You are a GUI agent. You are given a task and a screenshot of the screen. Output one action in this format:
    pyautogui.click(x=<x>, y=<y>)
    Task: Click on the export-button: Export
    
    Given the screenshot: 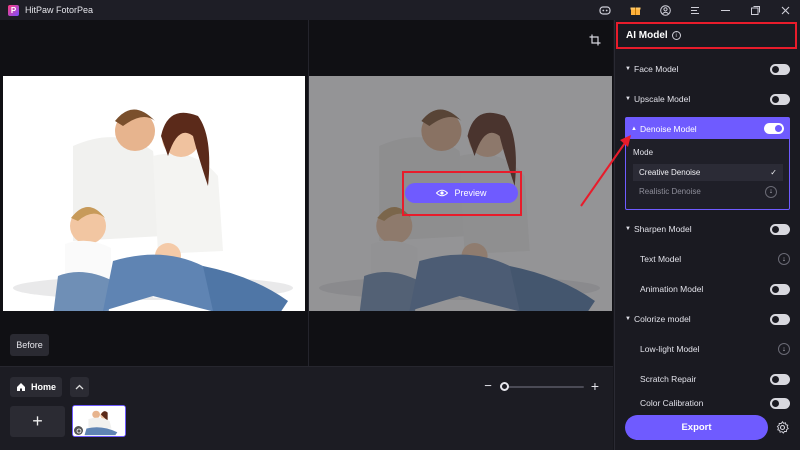 What is the action you would take?
    pyautogui.click(x=696, y=427)
    